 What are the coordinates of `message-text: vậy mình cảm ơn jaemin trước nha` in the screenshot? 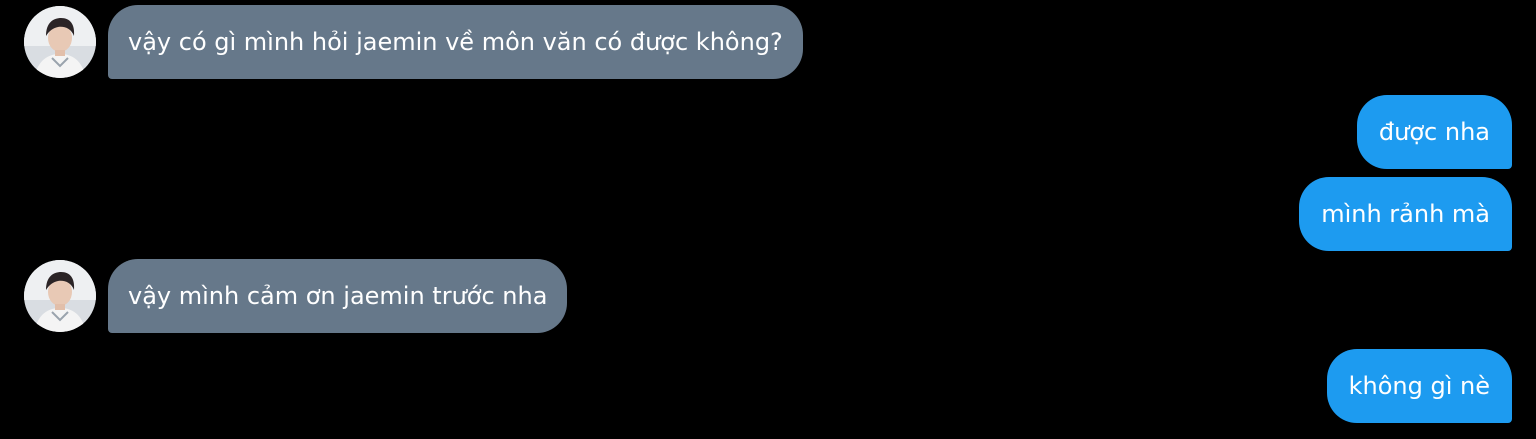 It's located at (338, 296).